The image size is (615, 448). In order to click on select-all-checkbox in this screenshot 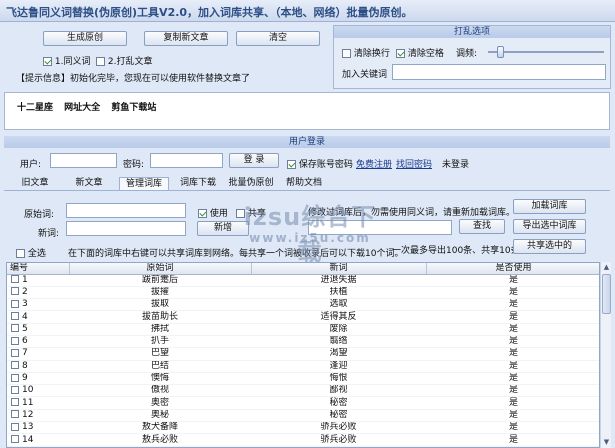, I will do `click(20, 253)`.